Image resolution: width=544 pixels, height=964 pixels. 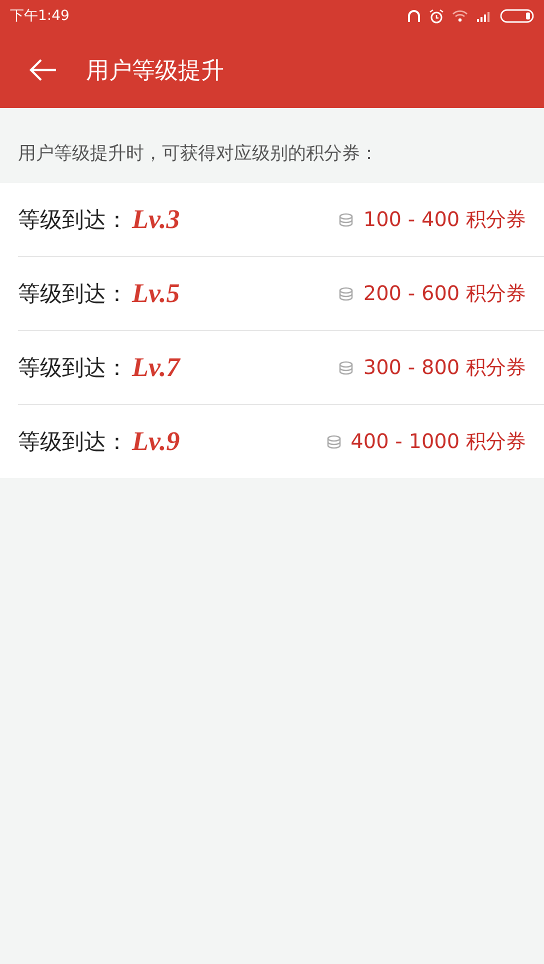 I want to click on alarm-icon, so click(x=436, y=16).